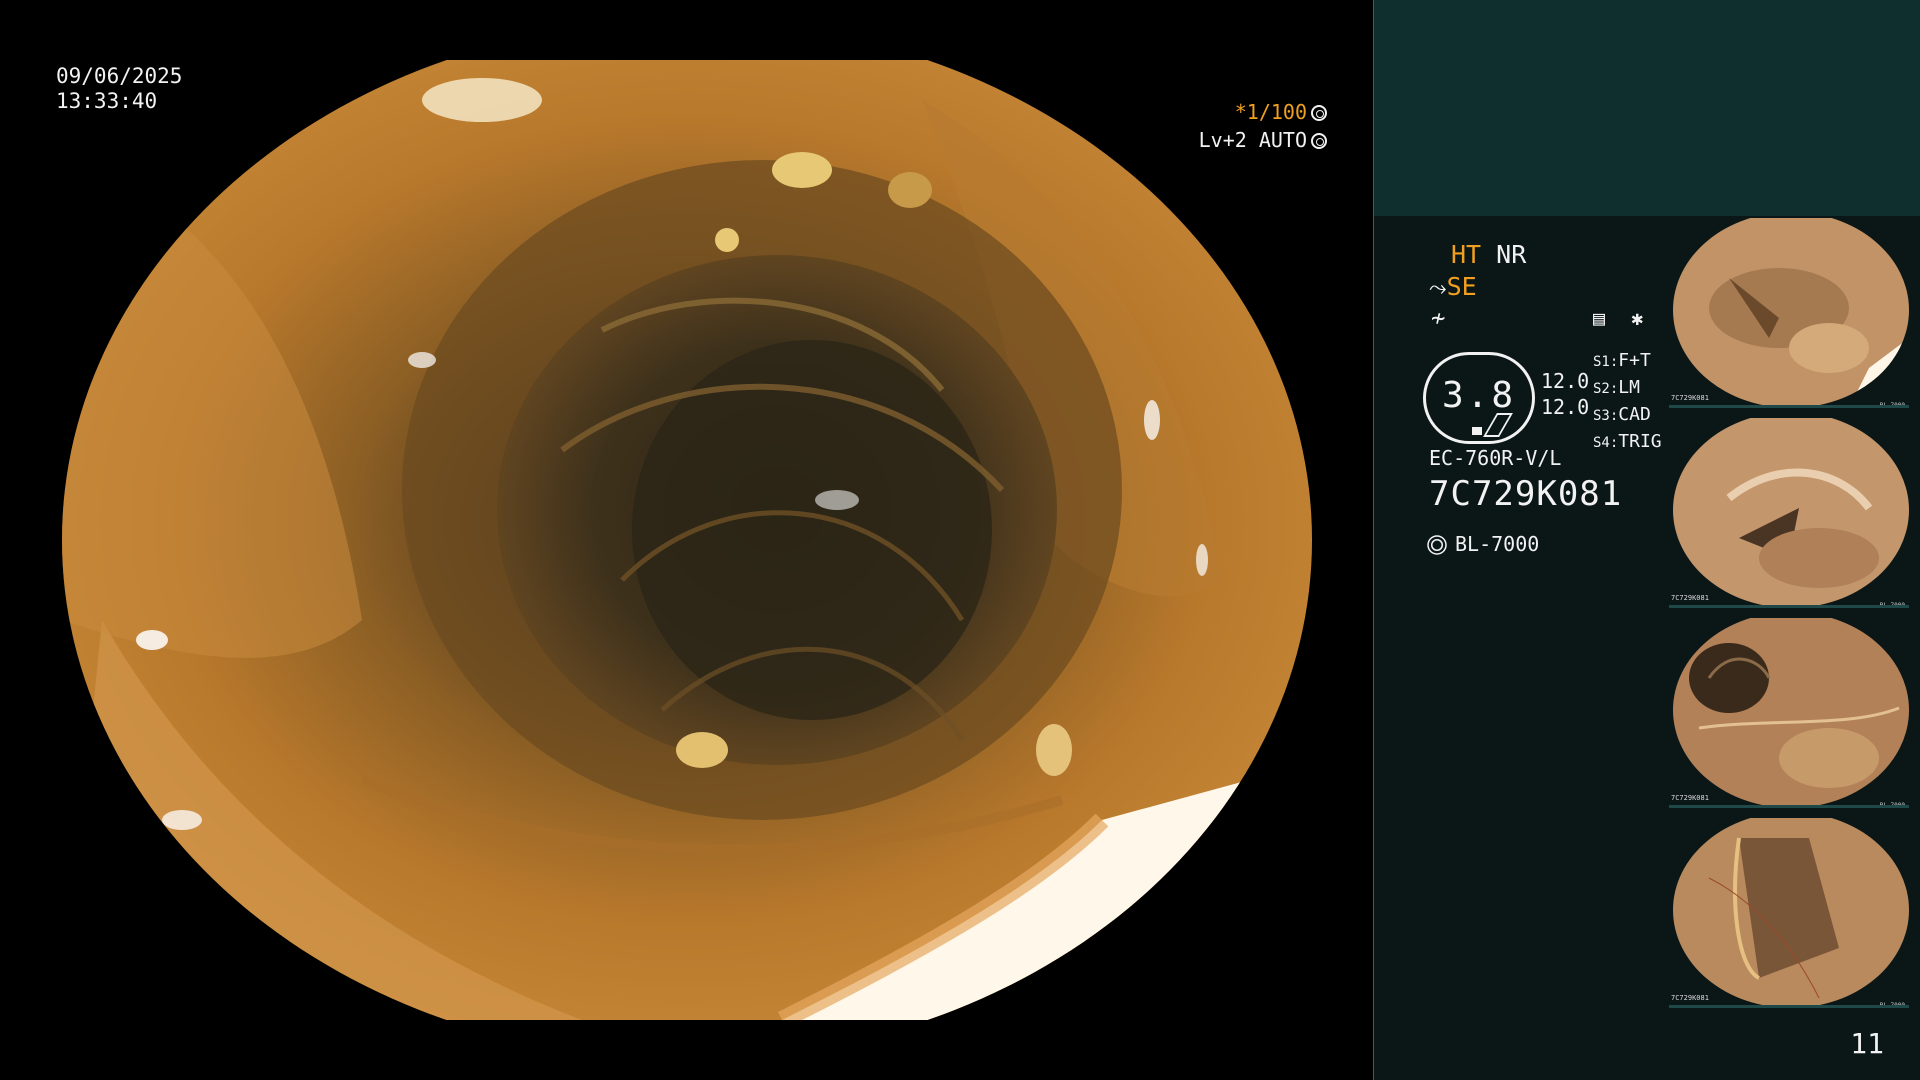  Describe the element at coordinates (1270, 112) in the screenshot. I see `shutter-speed: *1/100` at that location.